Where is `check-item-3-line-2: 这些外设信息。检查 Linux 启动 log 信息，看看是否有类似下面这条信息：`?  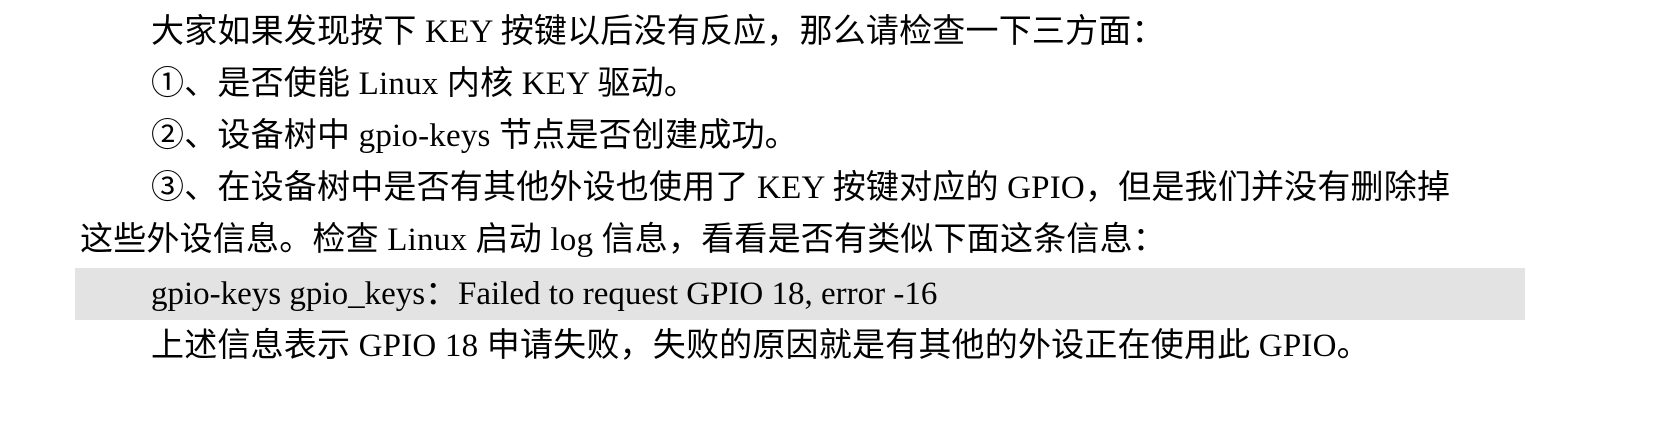
check-item-3-line-2: 这些外设信息。检查 Linux 启动 log 信息，看看是否有类似下面这条信息： is located at coordinates (623, 240).